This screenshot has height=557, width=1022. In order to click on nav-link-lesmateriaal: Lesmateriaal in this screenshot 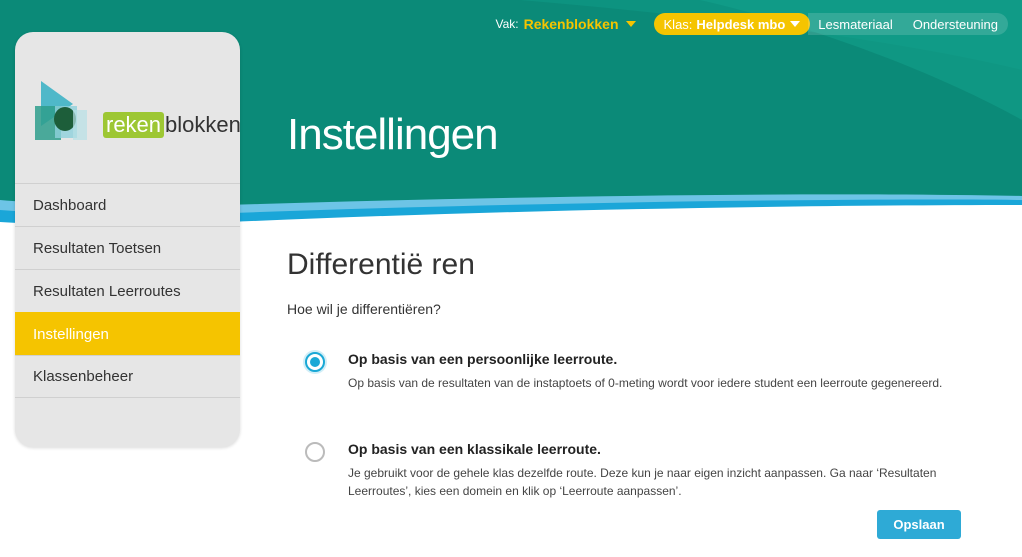, I will do `click(855, 24)`.